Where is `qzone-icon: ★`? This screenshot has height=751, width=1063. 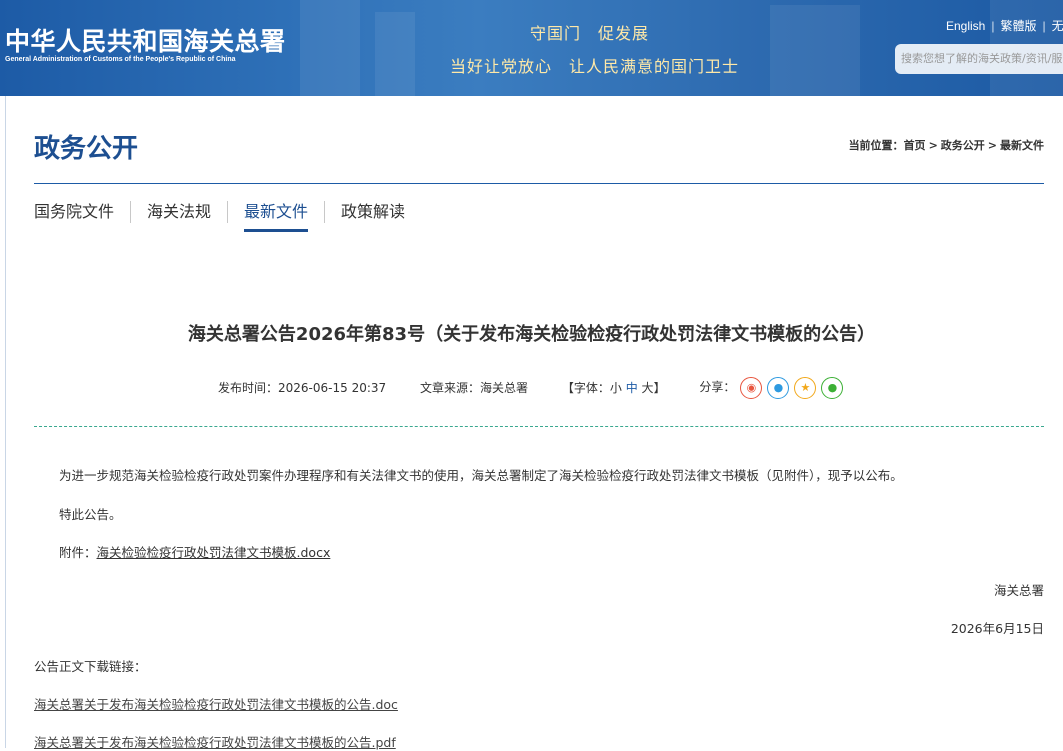
qzone-icon: ★ is located at coordinates (805, 387).